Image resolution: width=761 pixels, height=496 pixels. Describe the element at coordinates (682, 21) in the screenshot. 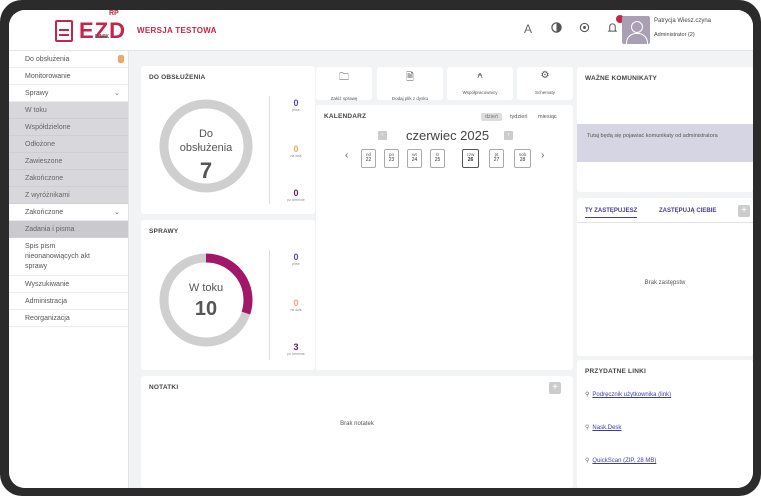

I see `user-name: Patrycja Wiesz.czyna` at that location.